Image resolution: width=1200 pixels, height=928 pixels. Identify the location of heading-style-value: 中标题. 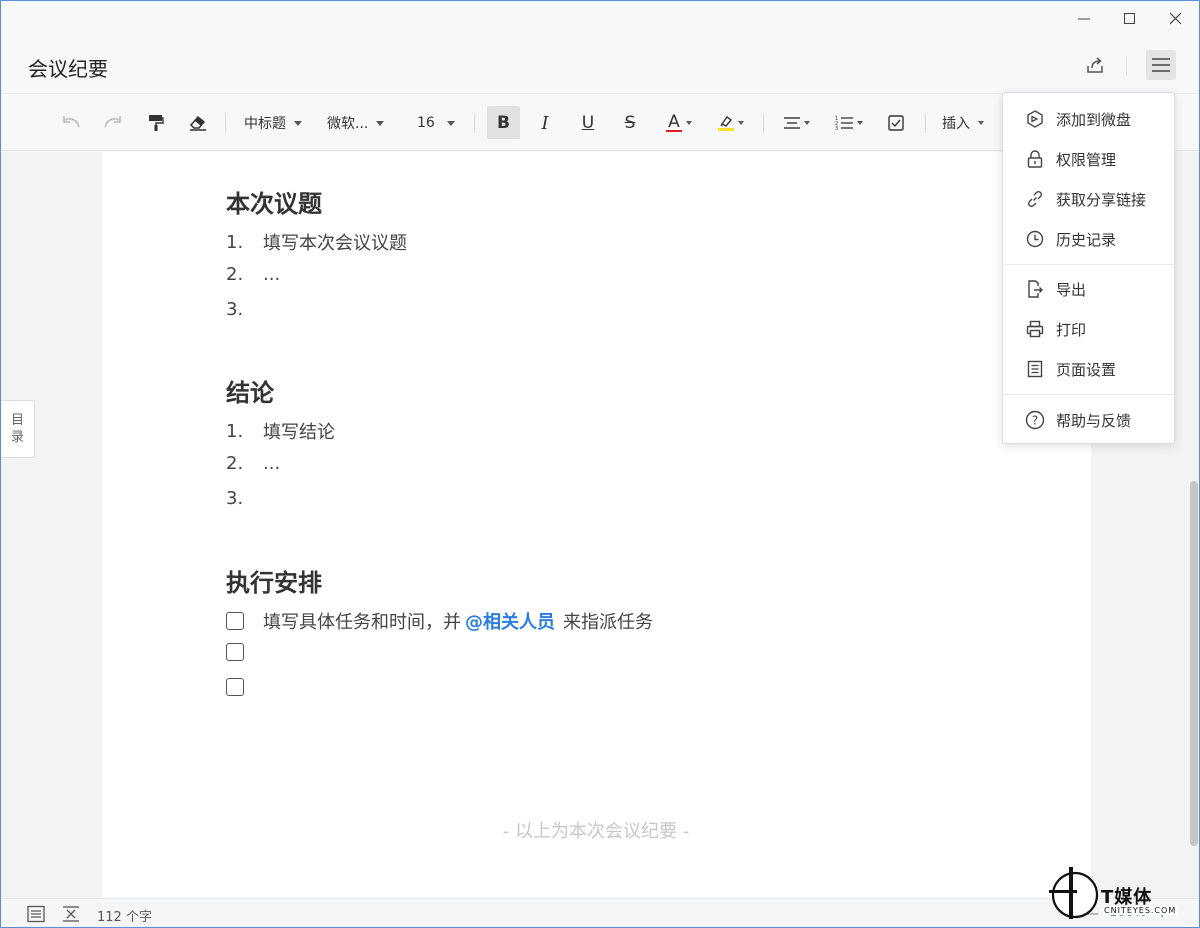
(265, 124).